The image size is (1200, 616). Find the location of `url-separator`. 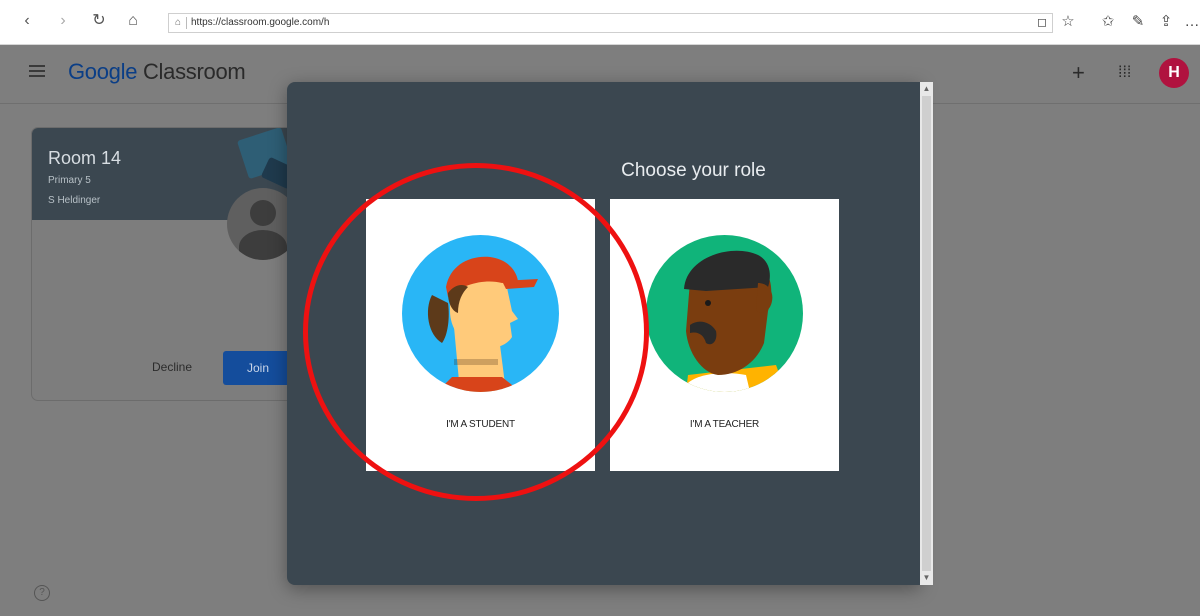

url-separator is located at coordinates (186, 23).